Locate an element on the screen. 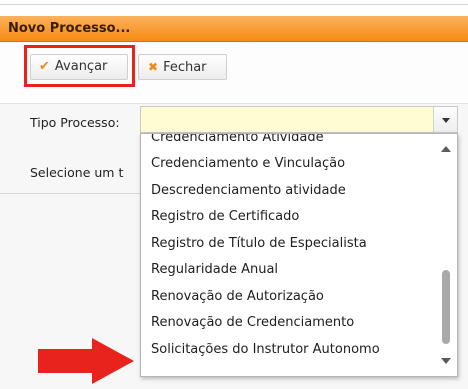 The height and width of the screenshot is (389, 468). scrollbar-thumb is located at coordinates (446, 307).